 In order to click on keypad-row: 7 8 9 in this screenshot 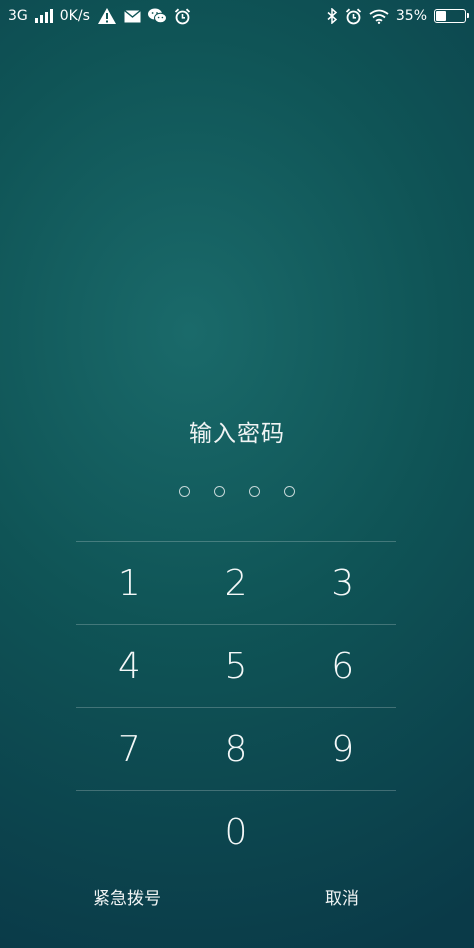, I will do `click(236, 748)`.